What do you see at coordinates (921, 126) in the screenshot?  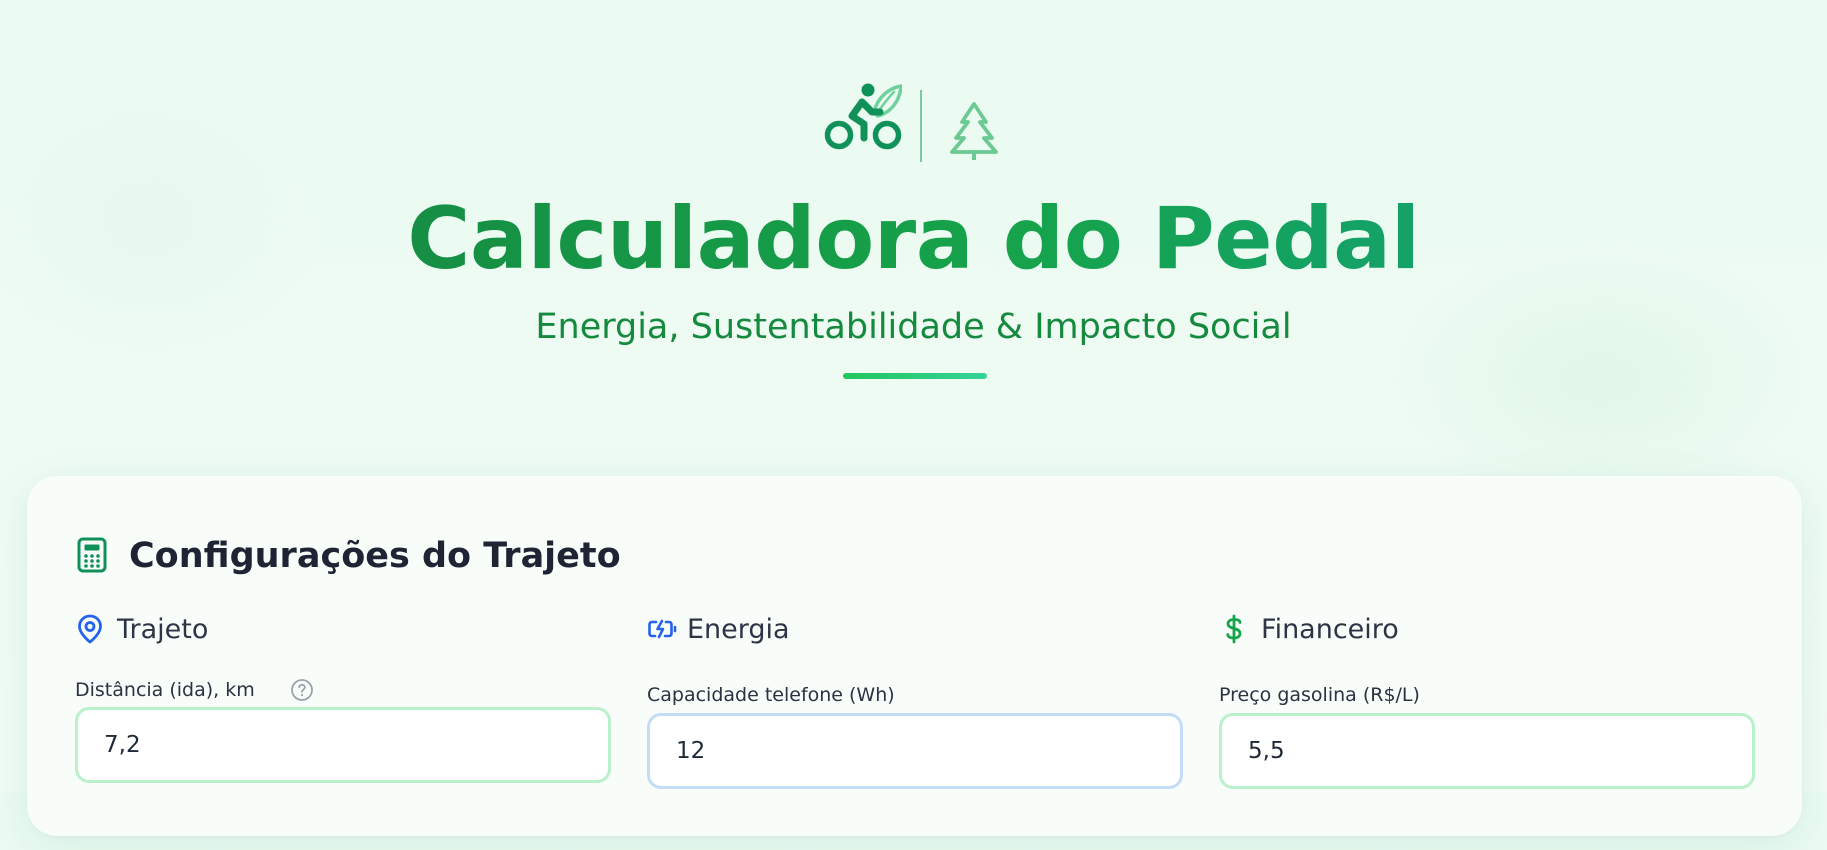 I see `header-icon-divider` at bounding box center [921, 126].